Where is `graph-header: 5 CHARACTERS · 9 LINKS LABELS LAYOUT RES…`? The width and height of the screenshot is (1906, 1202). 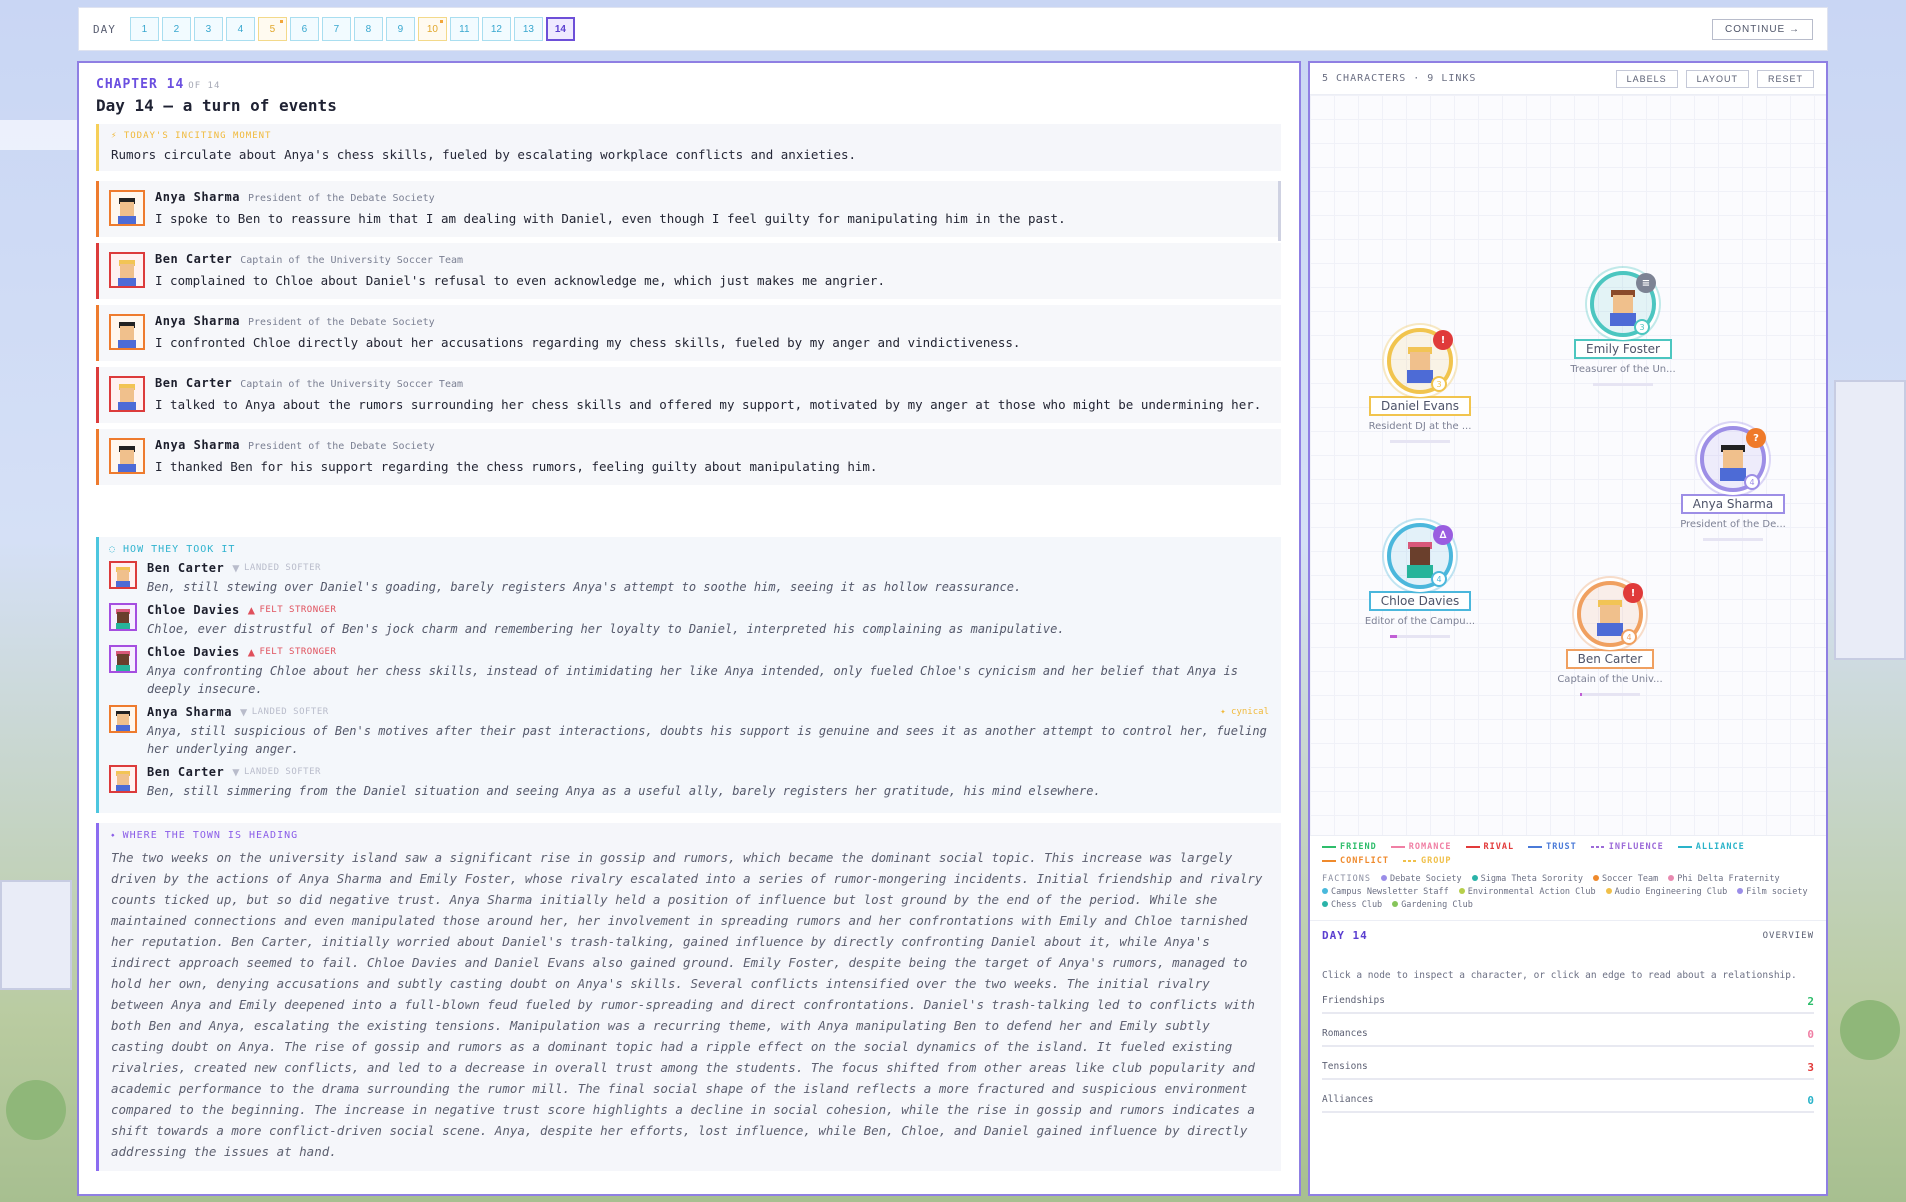
graph-header: 5 CHARACTERS · 9 LINKS LABELS LAYOUT RES… is located at coordinates (1568, 79).